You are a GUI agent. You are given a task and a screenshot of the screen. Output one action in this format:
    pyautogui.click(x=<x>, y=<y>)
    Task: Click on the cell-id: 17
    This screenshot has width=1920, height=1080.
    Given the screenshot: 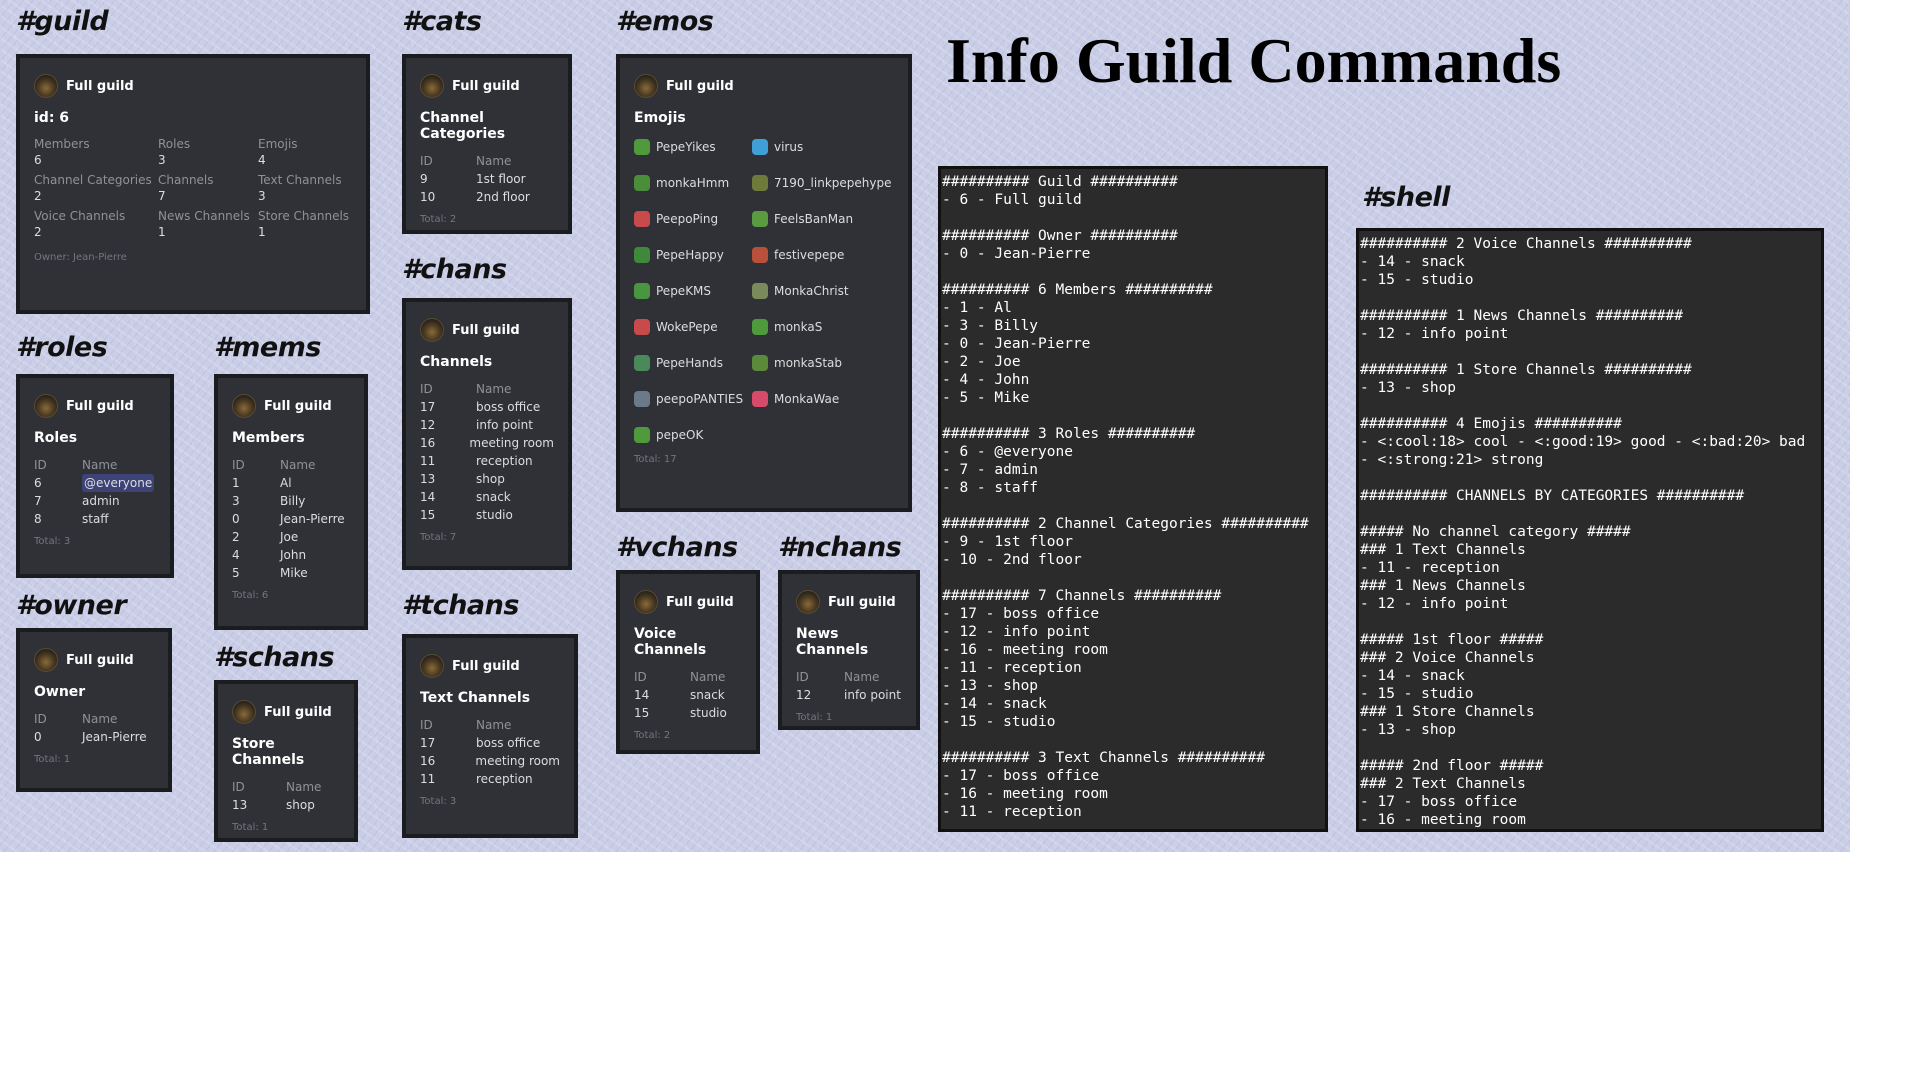 What is the action you would take?
    pyautogui.click(x=428, y=743)
    